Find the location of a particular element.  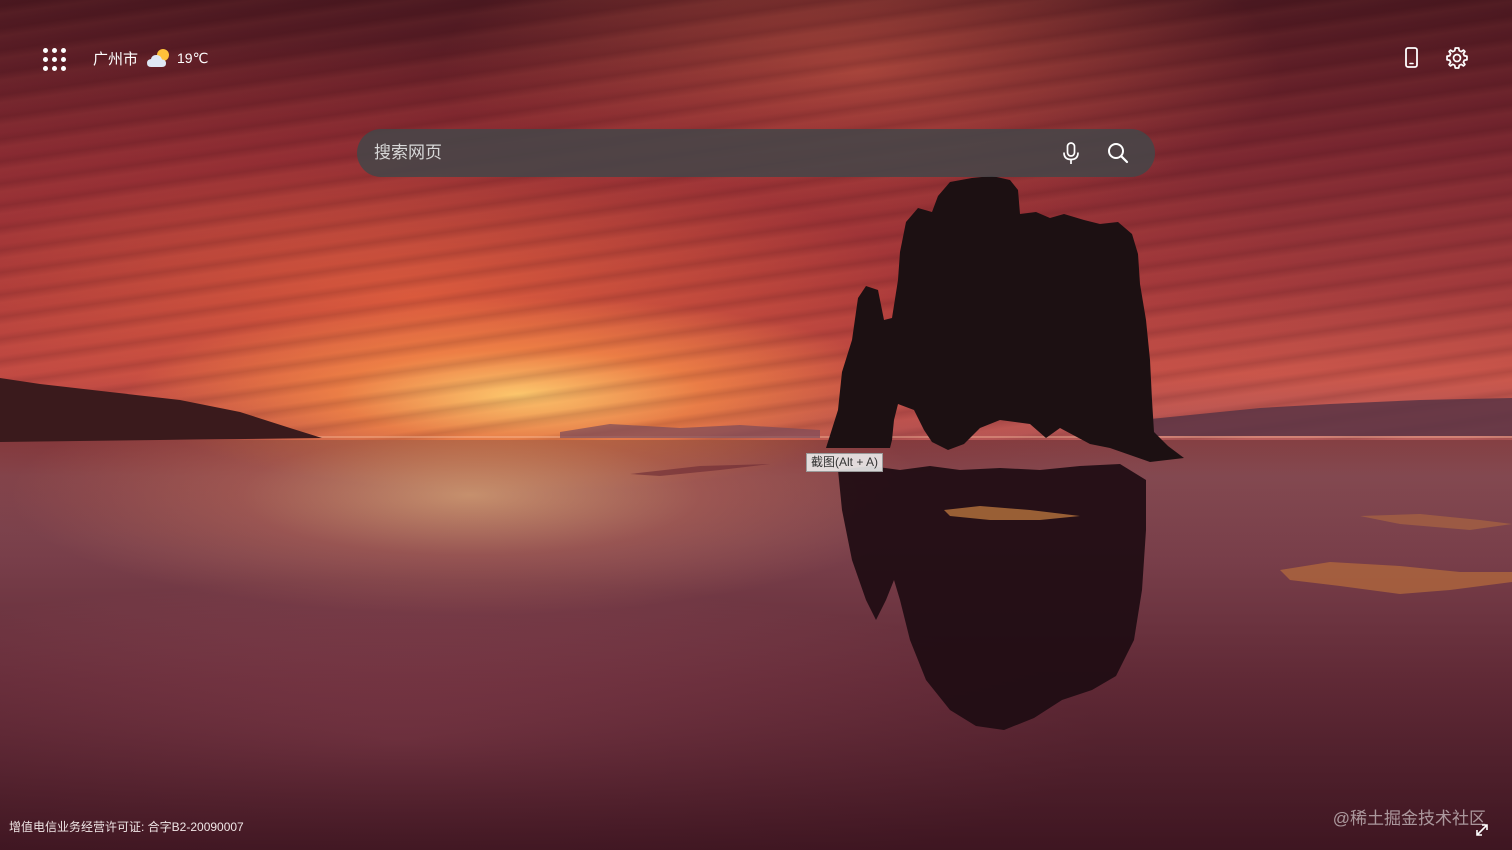

search-input is located at coordinates (708, 153).